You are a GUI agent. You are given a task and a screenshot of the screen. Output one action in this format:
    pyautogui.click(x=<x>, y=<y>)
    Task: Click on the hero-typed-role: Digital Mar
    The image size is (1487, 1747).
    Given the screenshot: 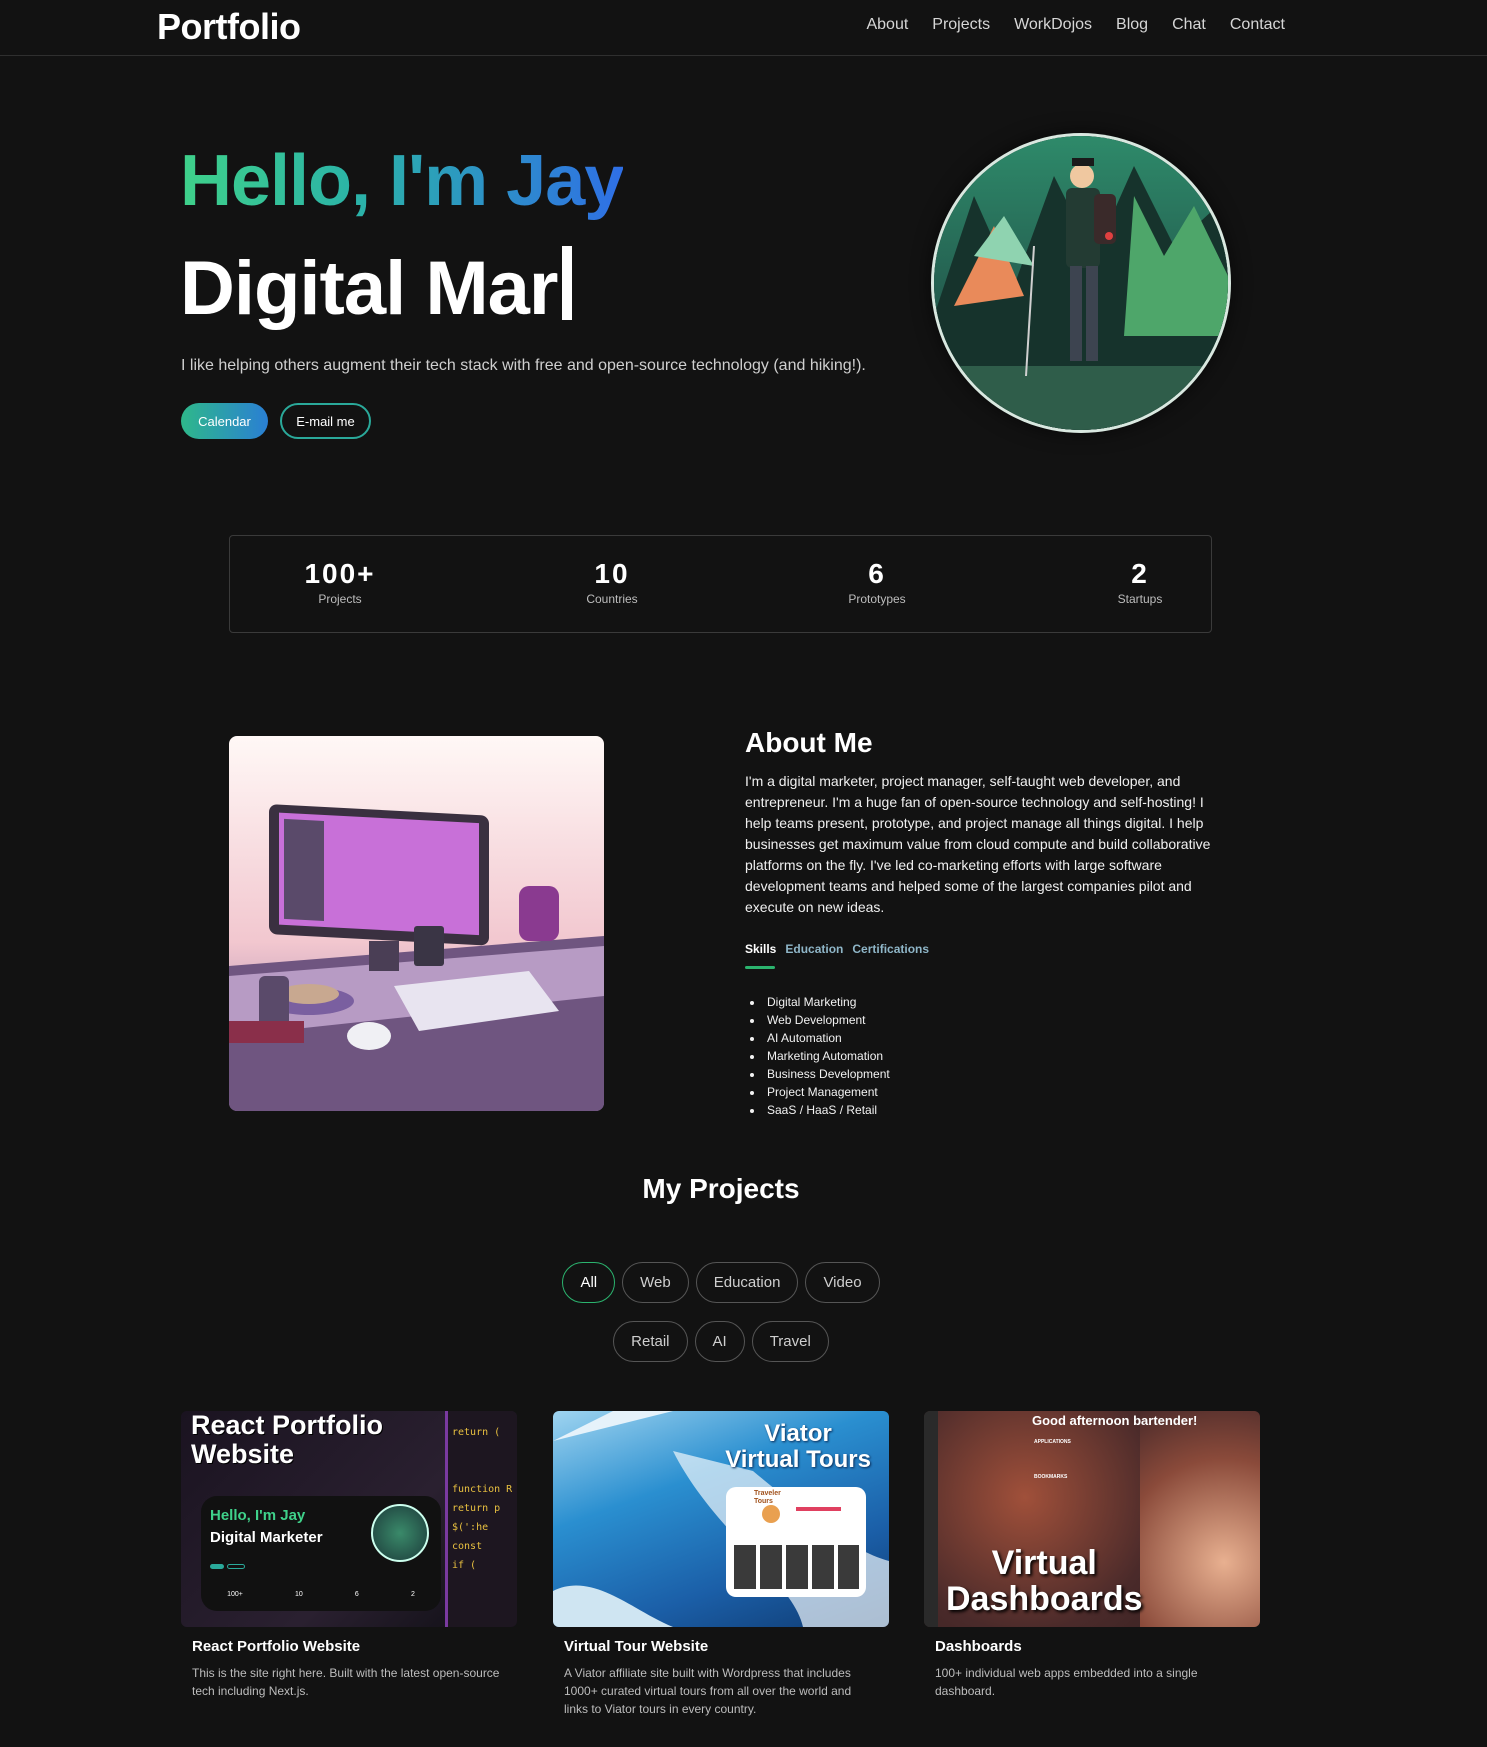 What is the action you would take?
    pyautogui.click(x=376, y=288)
    